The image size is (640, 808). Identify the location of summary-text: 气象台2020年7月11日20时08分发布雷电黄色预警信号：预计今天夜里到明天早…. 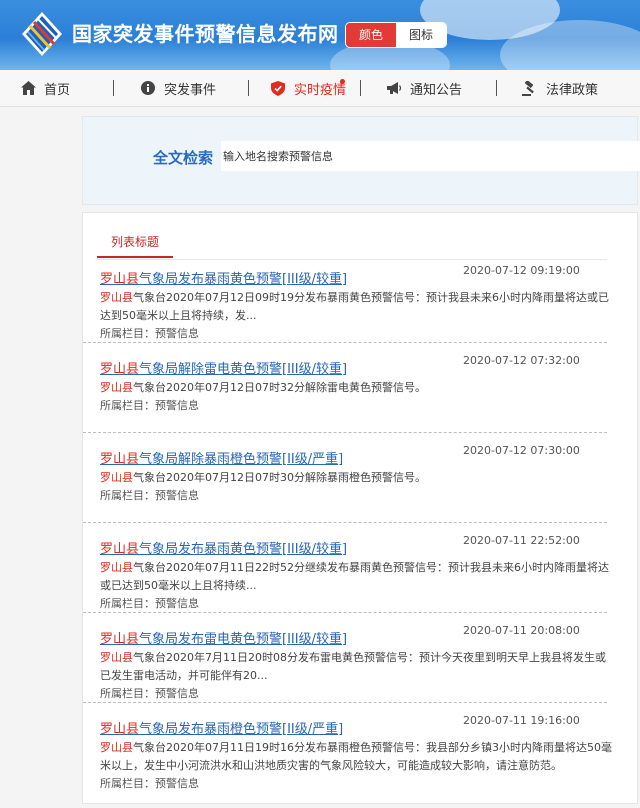
(353, 666).